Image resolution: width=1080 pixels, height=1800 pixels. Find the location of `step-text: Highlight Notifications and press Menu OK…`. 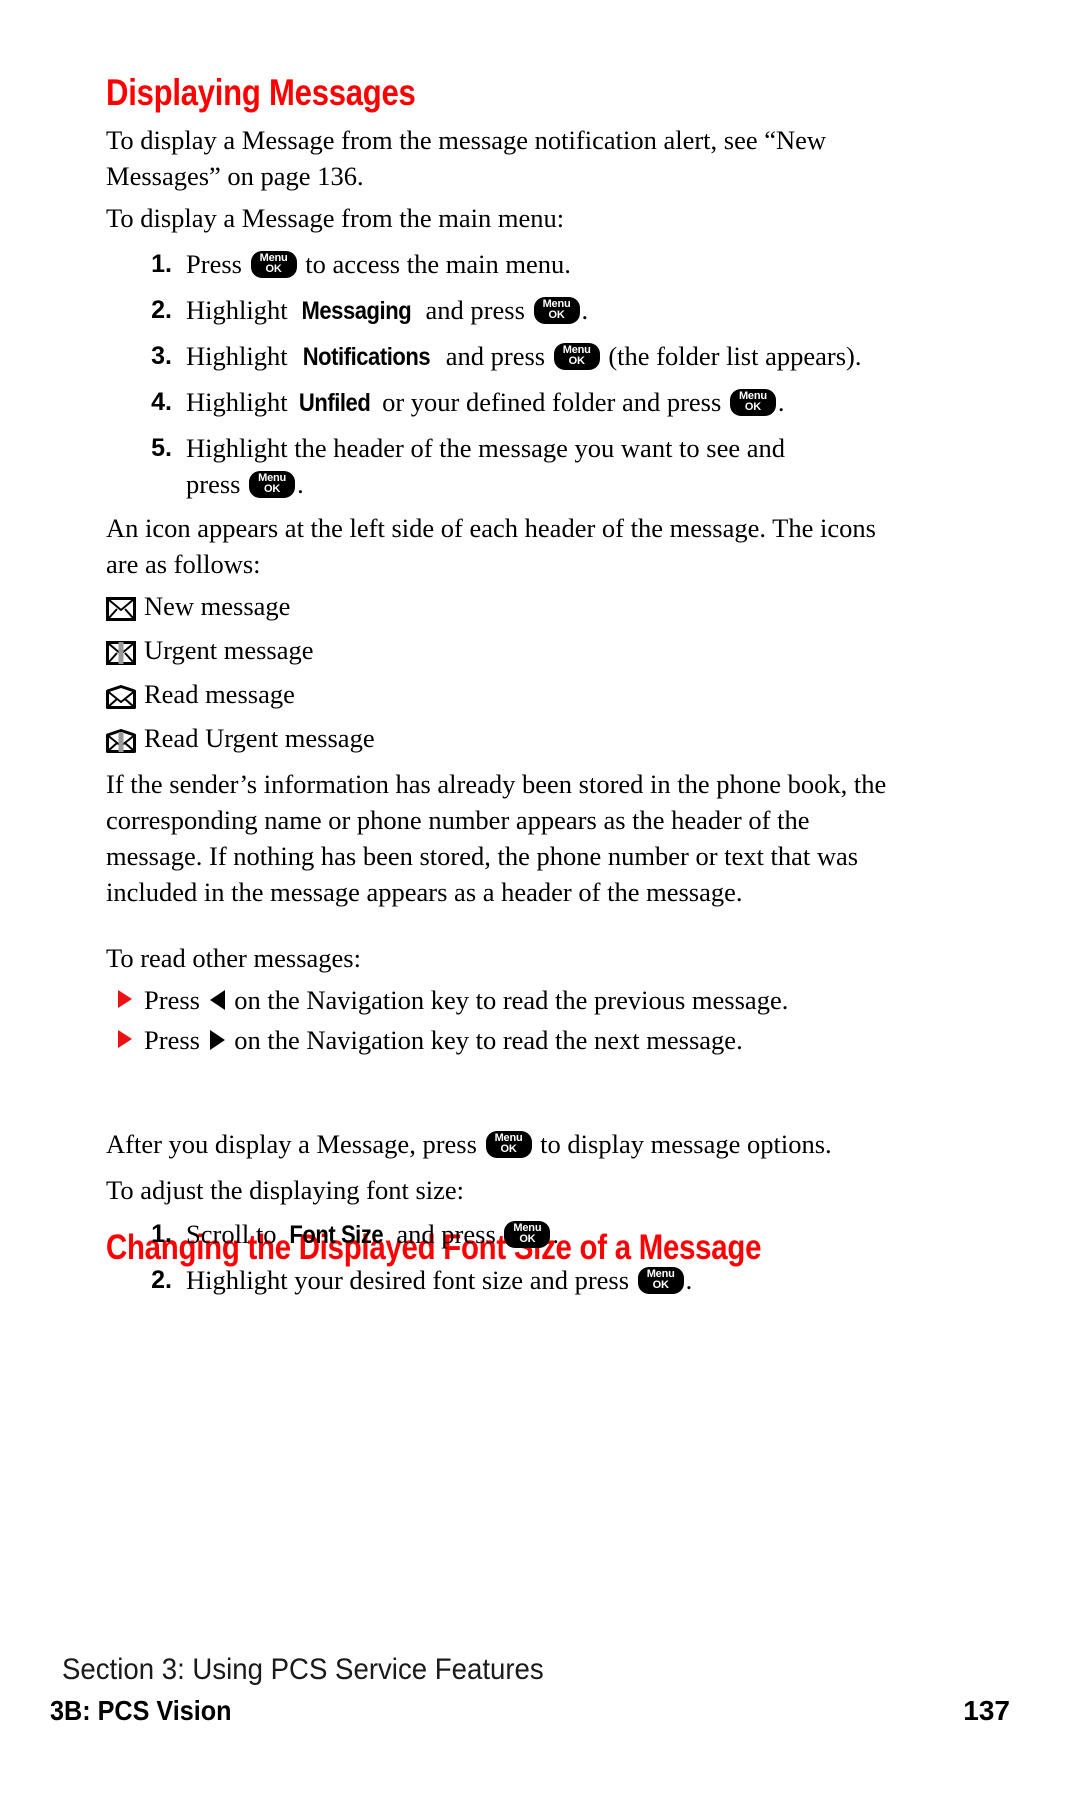

step-text: Highlight Notifications and press Menu OK… is located at coordinates (577, 356).